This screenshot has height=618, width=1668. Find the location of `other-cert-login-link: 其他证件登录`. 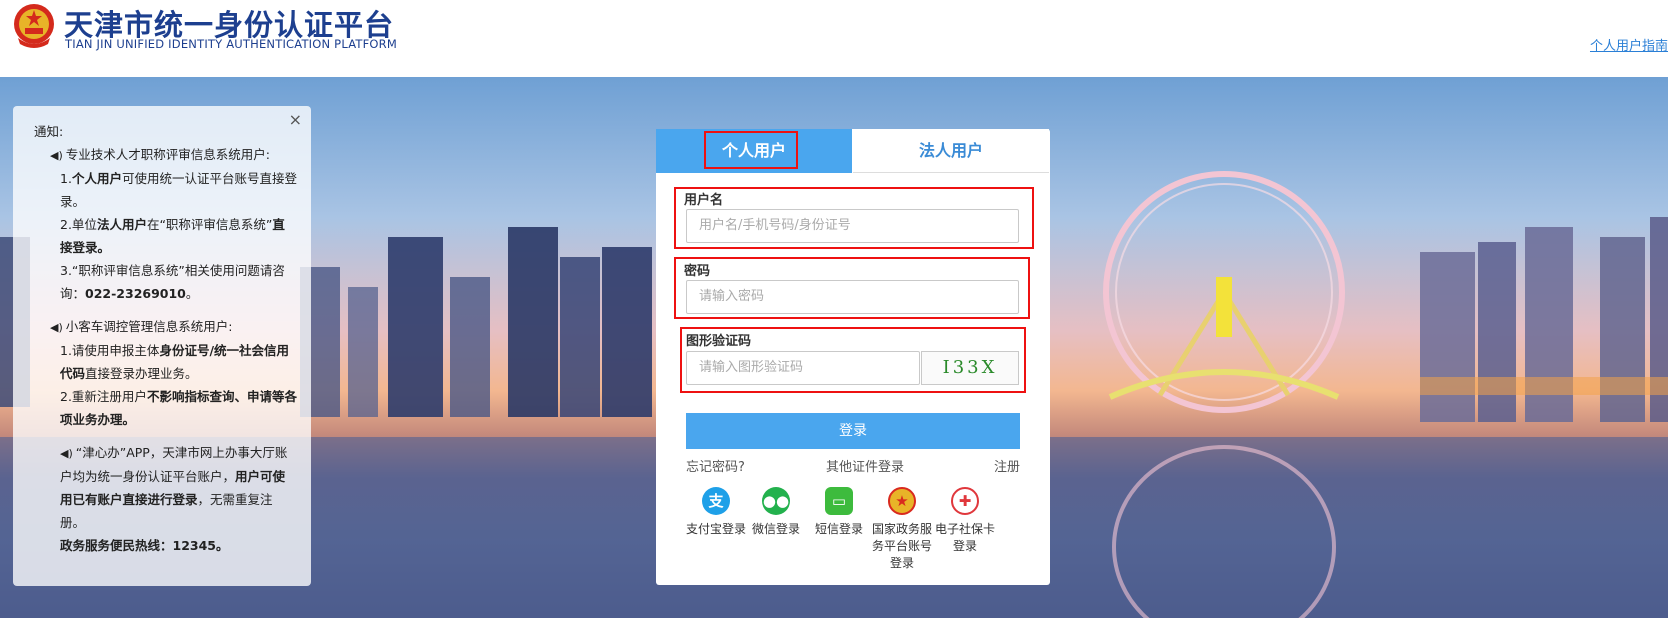

other-cert-login-link: 其他证件登录 is located at coordinates (865, 465).